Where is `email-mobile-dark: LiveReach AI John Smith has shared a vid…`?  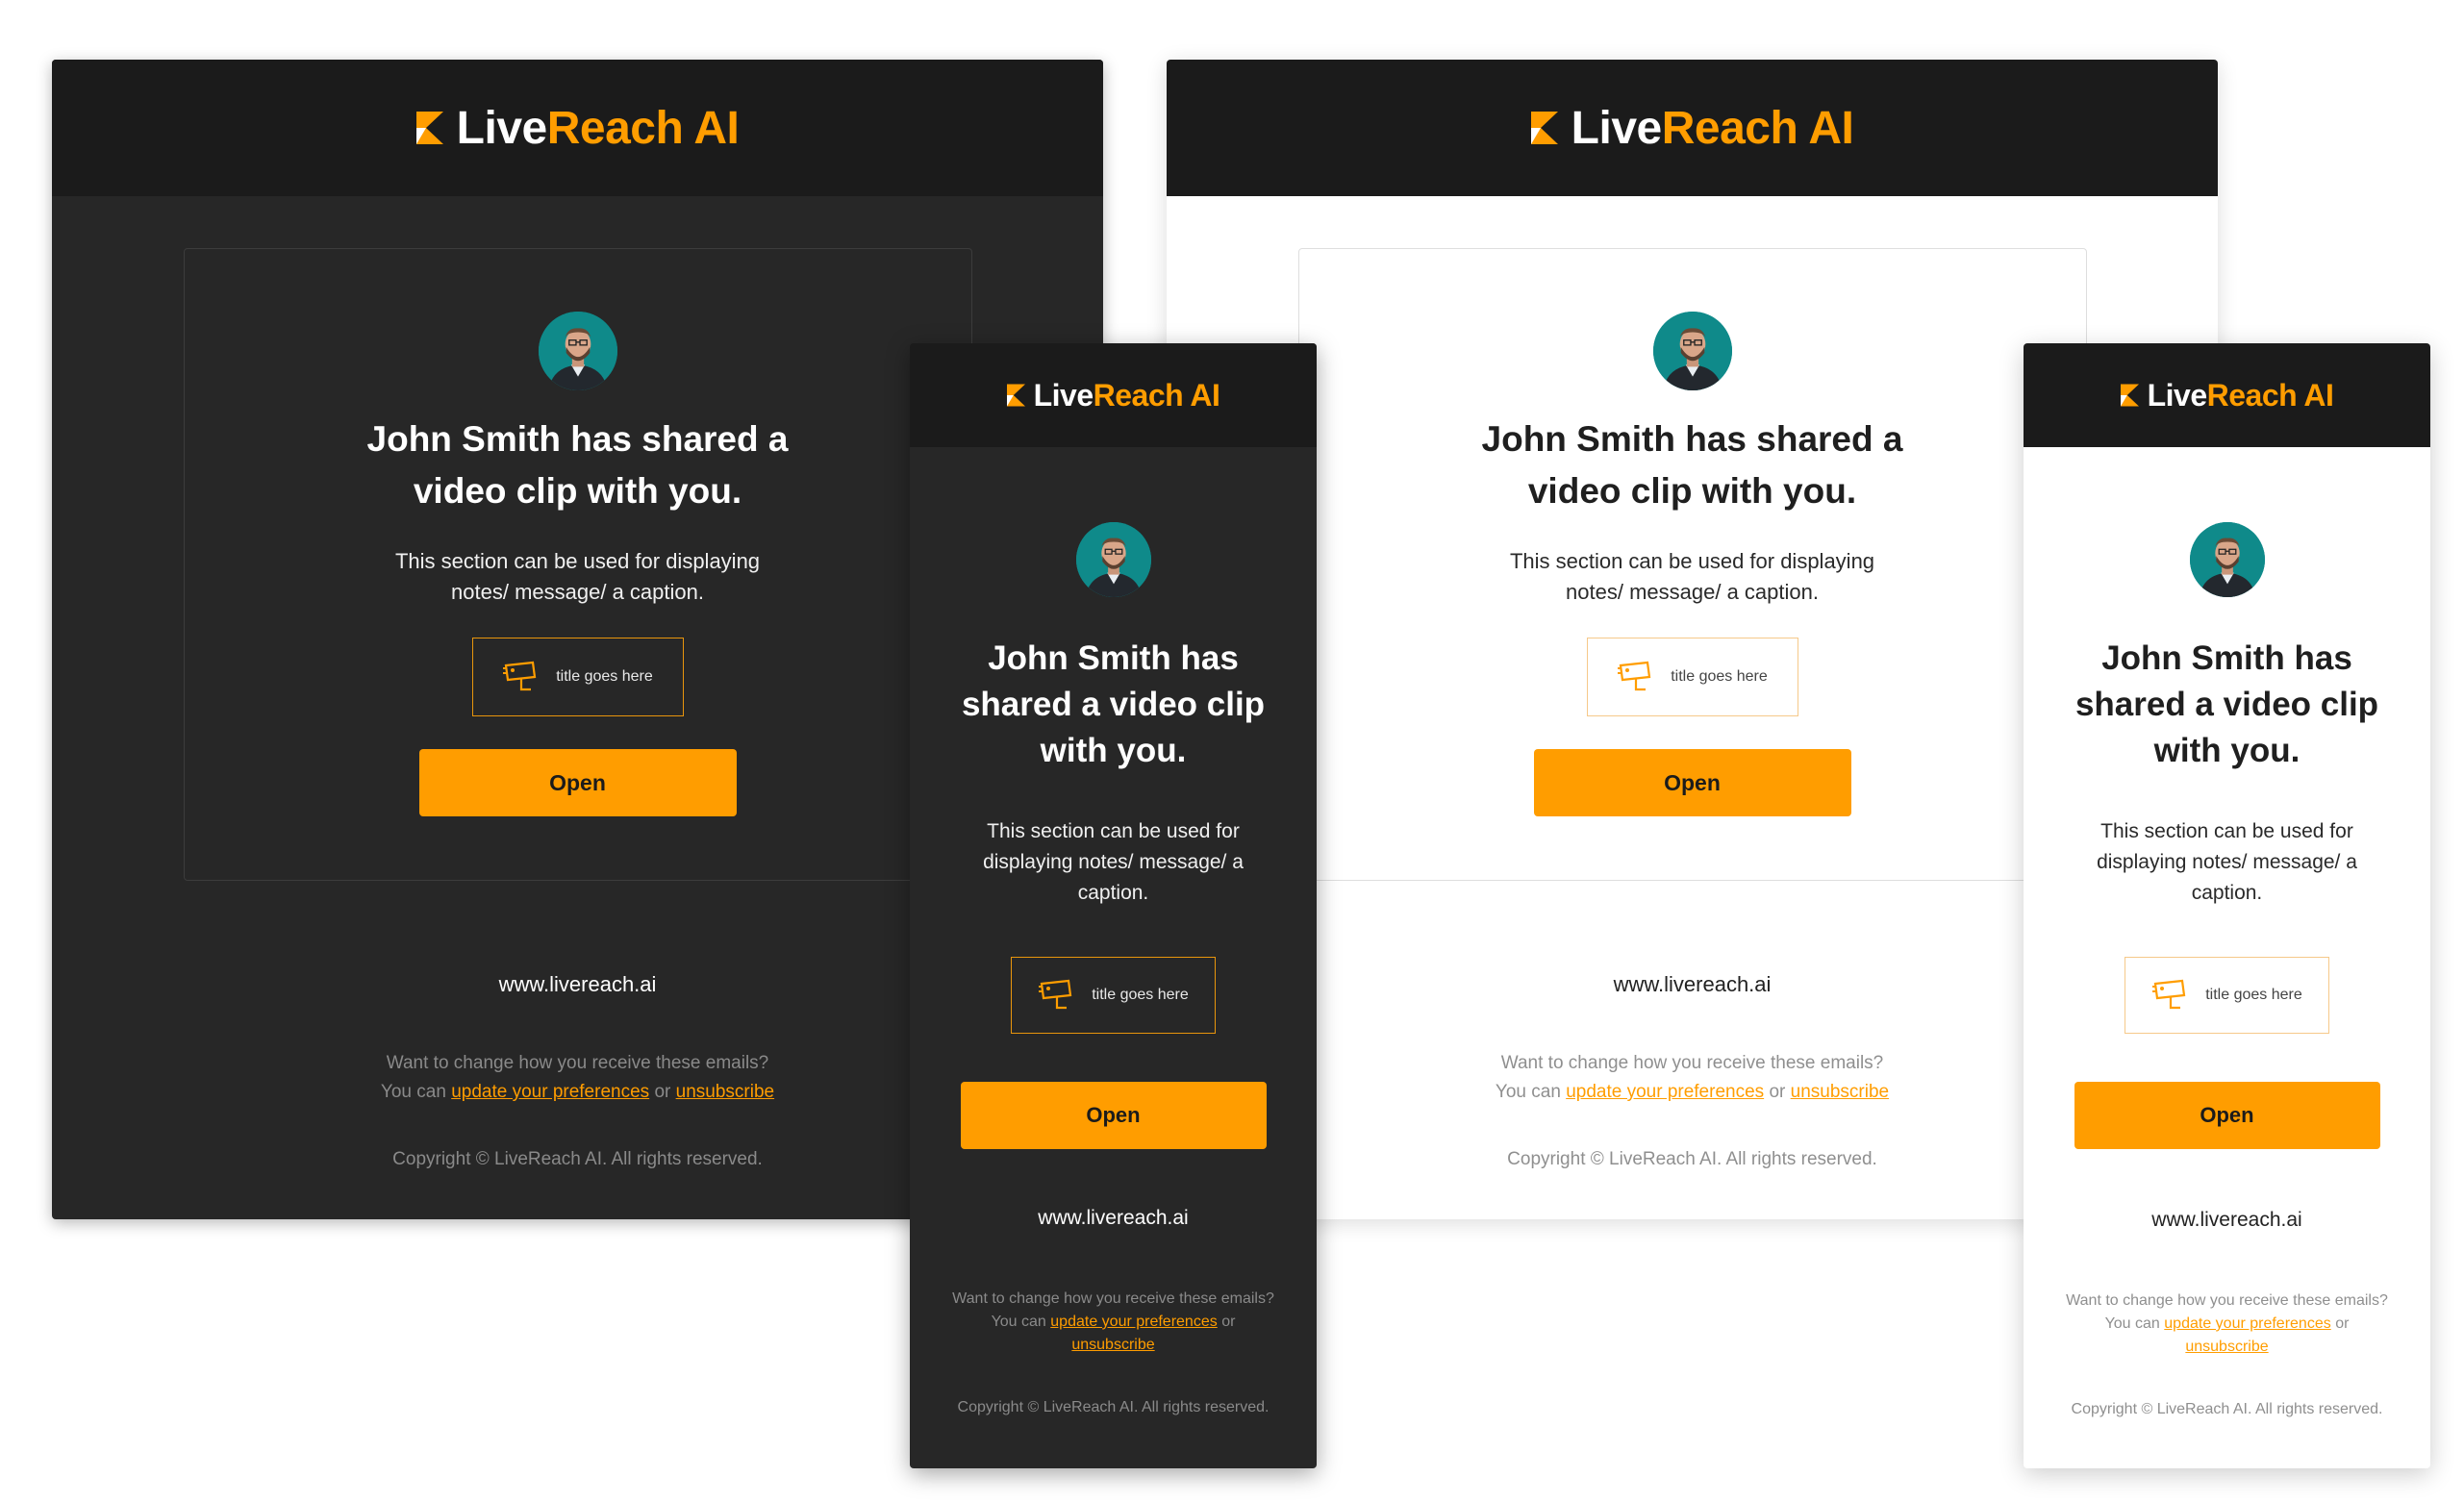
email-mobile-dark: LiveReach AI John Smith has shared a vid… is located at coordinates (1113, 906).